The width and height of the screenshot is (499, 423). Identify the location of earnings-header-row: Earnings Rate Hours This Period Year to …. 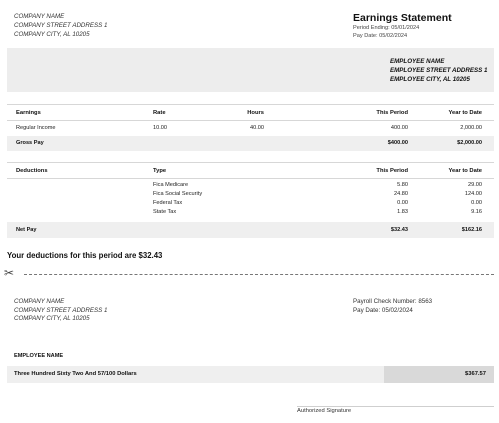
(250, 113).